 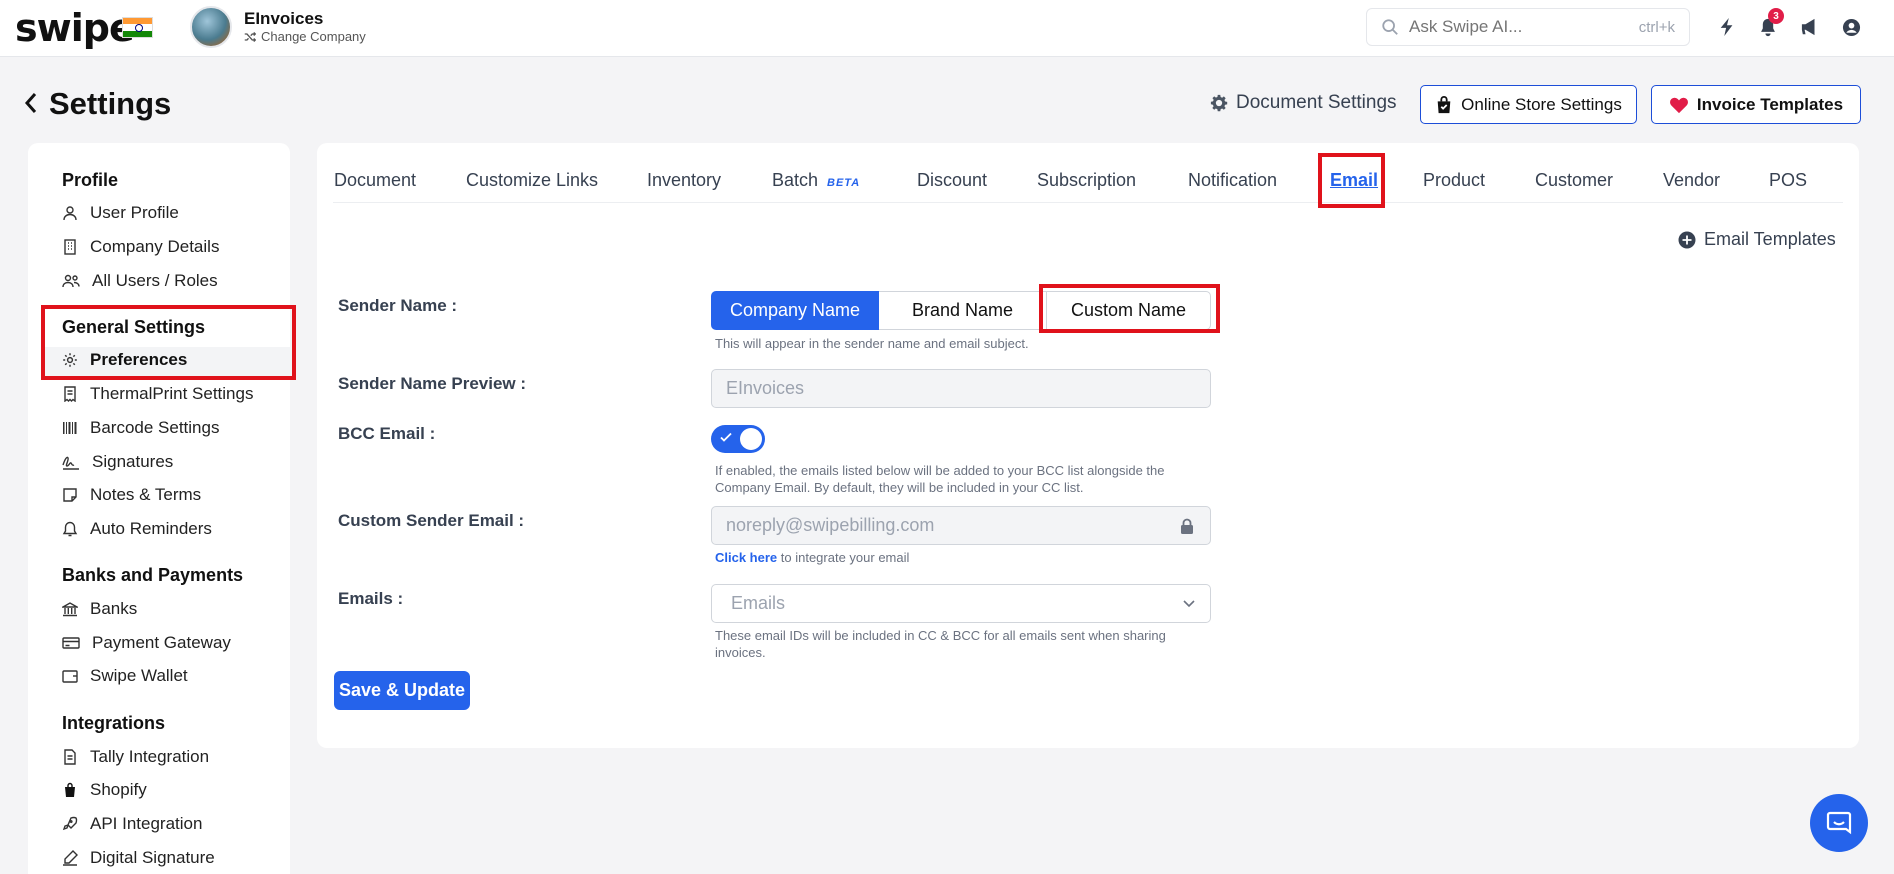 I want to click on swipe-logo: swipe, so click(x=75, y=28).